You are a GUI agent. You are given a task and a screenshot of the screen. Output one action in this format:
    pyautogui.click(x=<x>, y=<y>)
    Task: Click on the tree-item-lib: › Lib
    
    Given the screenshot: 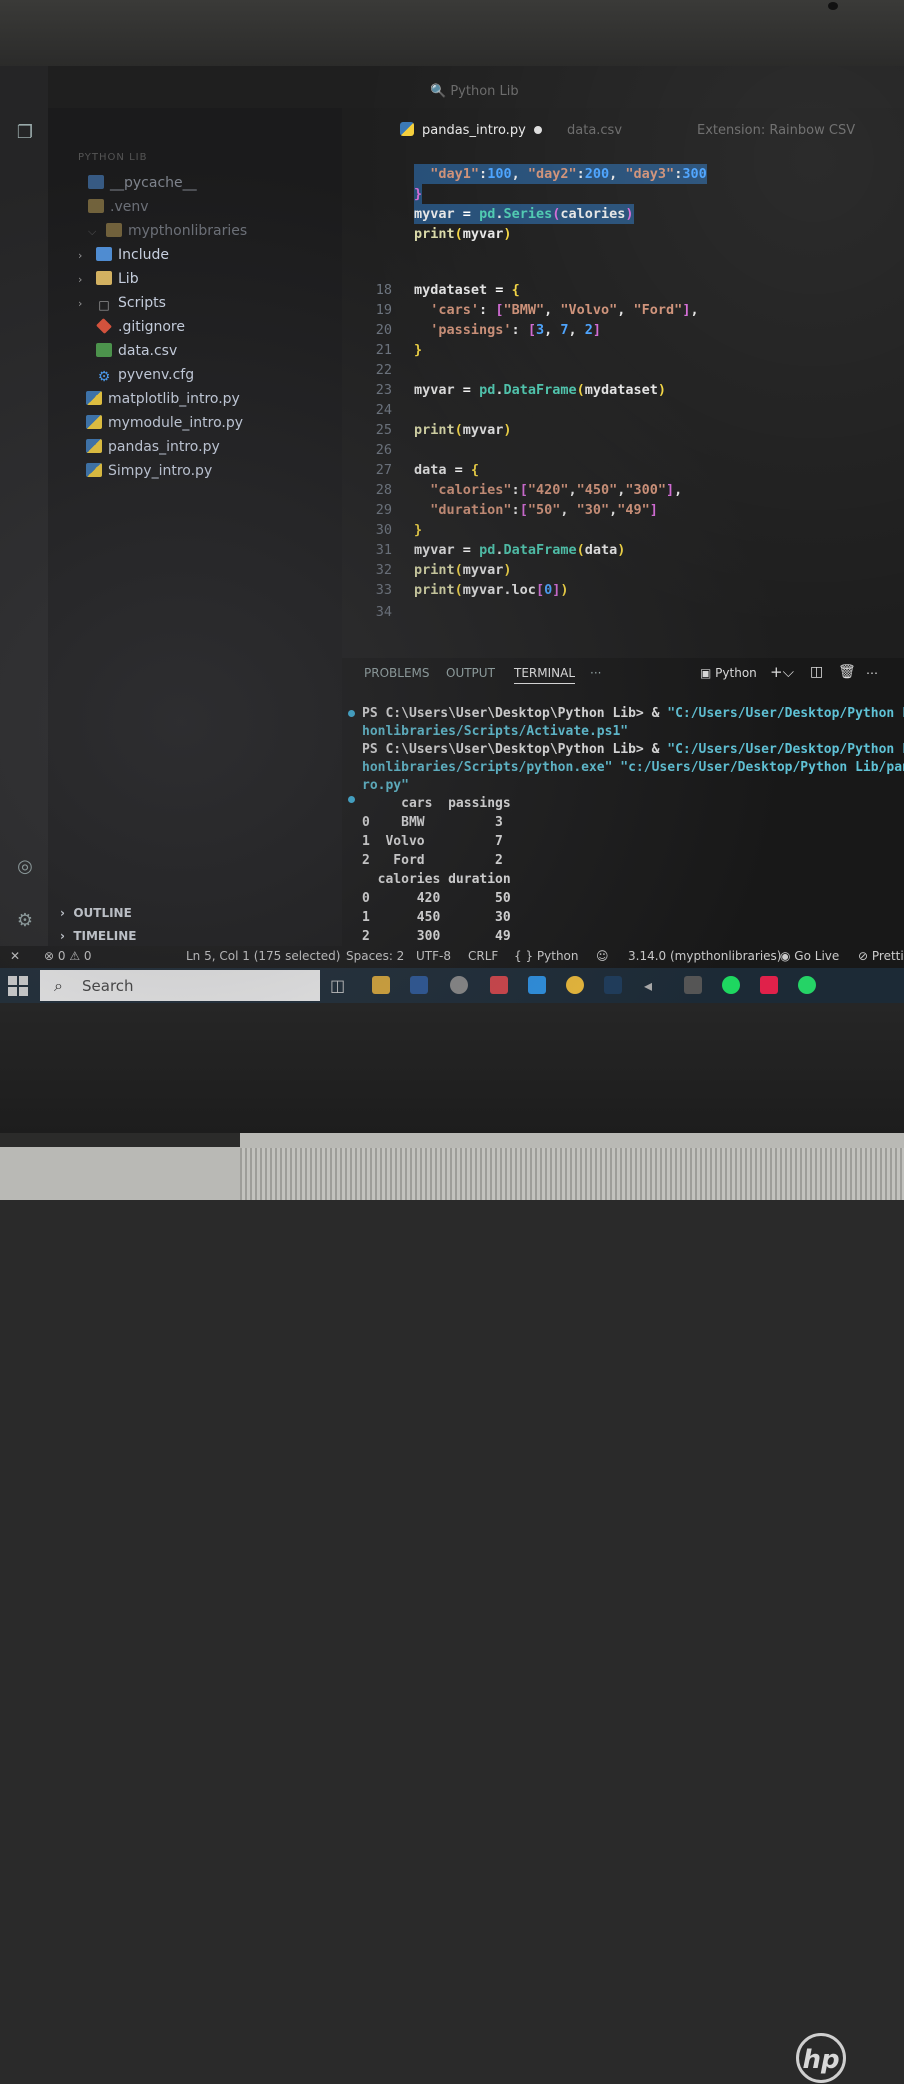 What is the action you would take?
    pyautogui.click(x=108, y=279)
    